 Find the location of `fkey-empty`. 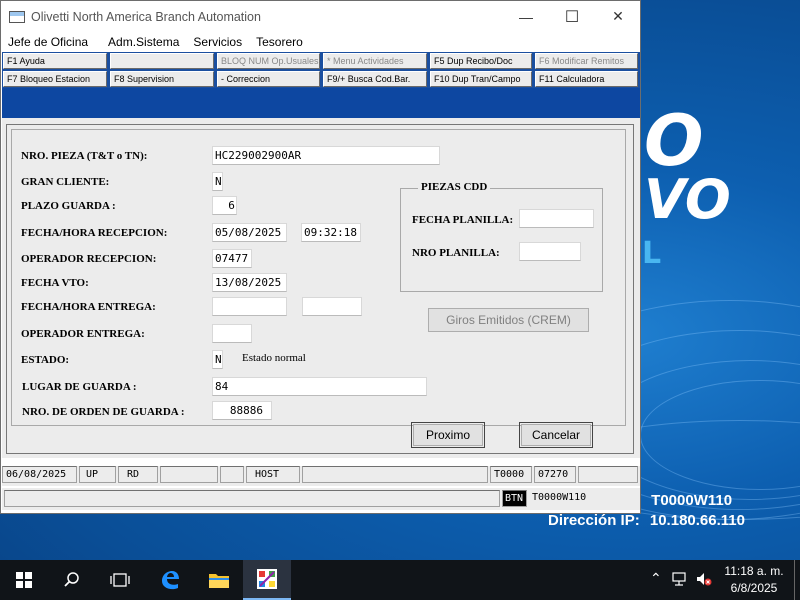

fkey-empty is located at coordinates (162, 61).